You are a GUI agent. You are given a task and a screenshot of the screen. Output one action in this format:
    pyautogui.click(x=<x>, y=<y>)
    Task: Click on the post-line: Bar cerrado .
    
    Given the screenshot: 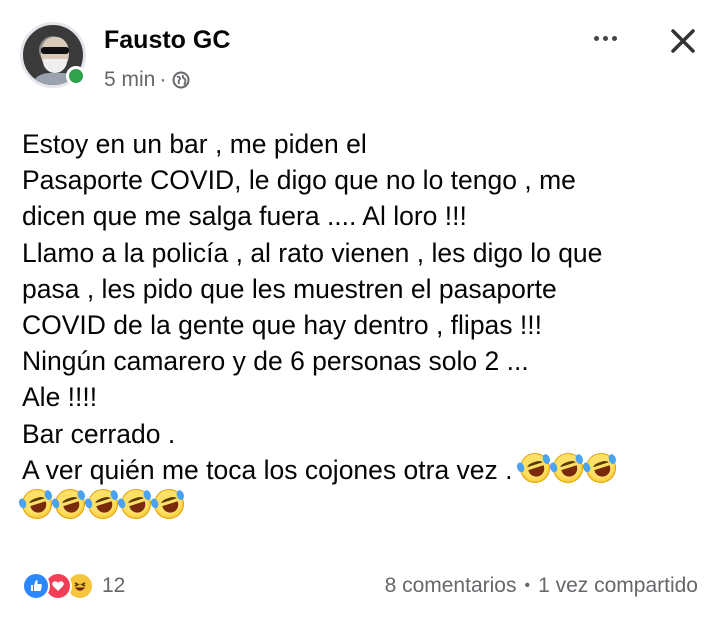 What is the action you would take?
    pyautogui.click(x=99, y=433)
    